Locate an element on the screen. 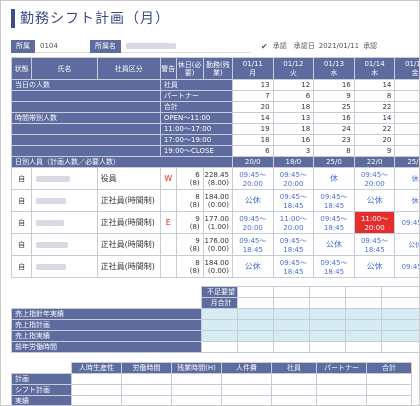 The image size is (420, 406). page-title: 勤務シフト計画（月） is located at coordinates (95, 19).